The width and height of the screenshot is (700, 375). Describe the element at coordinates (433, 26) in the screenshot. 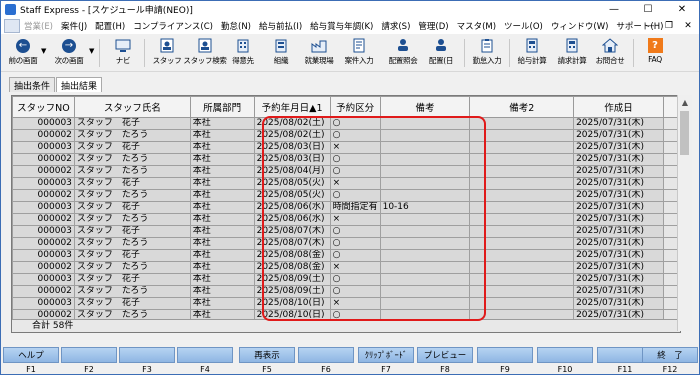

I see `menu-management: 管理(D)` at that location.